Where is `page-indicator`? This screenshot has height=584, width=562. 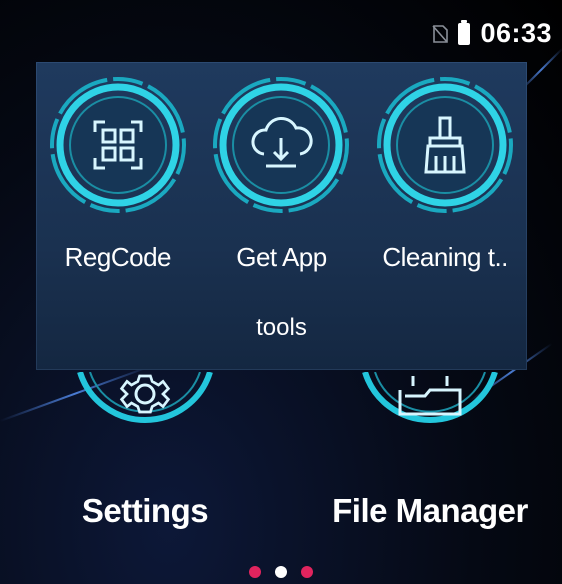
page-indicator is located at coordinates (281, 572).